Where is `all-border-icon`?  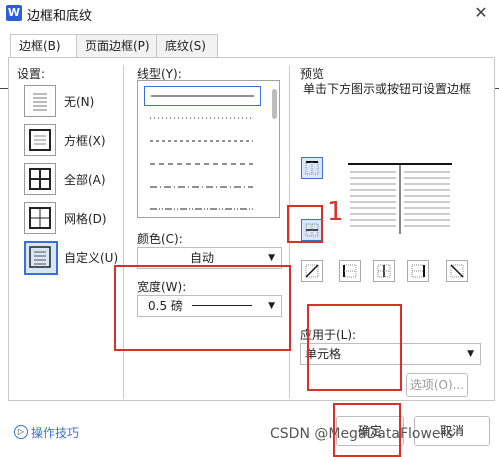 all-border-icon is located at coordinates (40, 179).